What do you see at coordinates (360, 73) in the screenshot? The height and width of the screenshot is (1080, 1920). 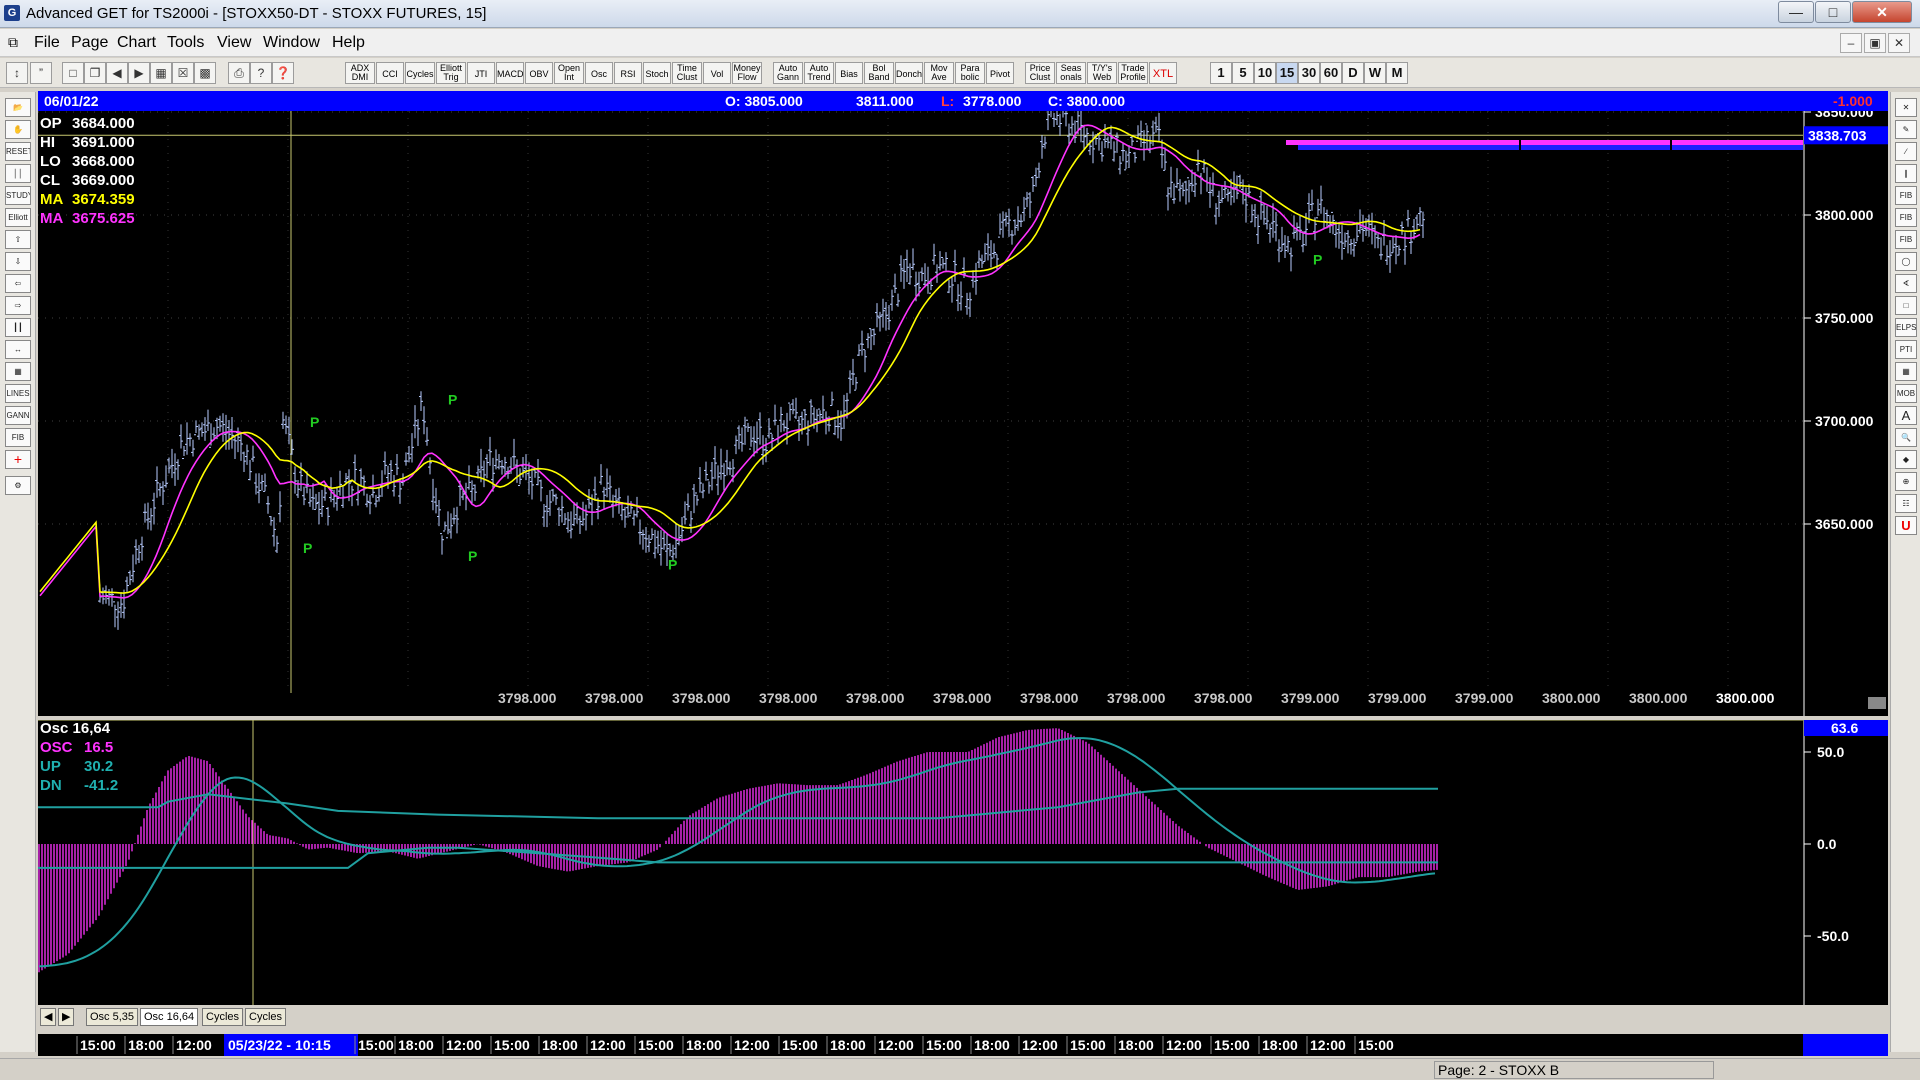 I see `indicator-button-adx-dmi: ADX DMI` at bounding box center [360, 73].